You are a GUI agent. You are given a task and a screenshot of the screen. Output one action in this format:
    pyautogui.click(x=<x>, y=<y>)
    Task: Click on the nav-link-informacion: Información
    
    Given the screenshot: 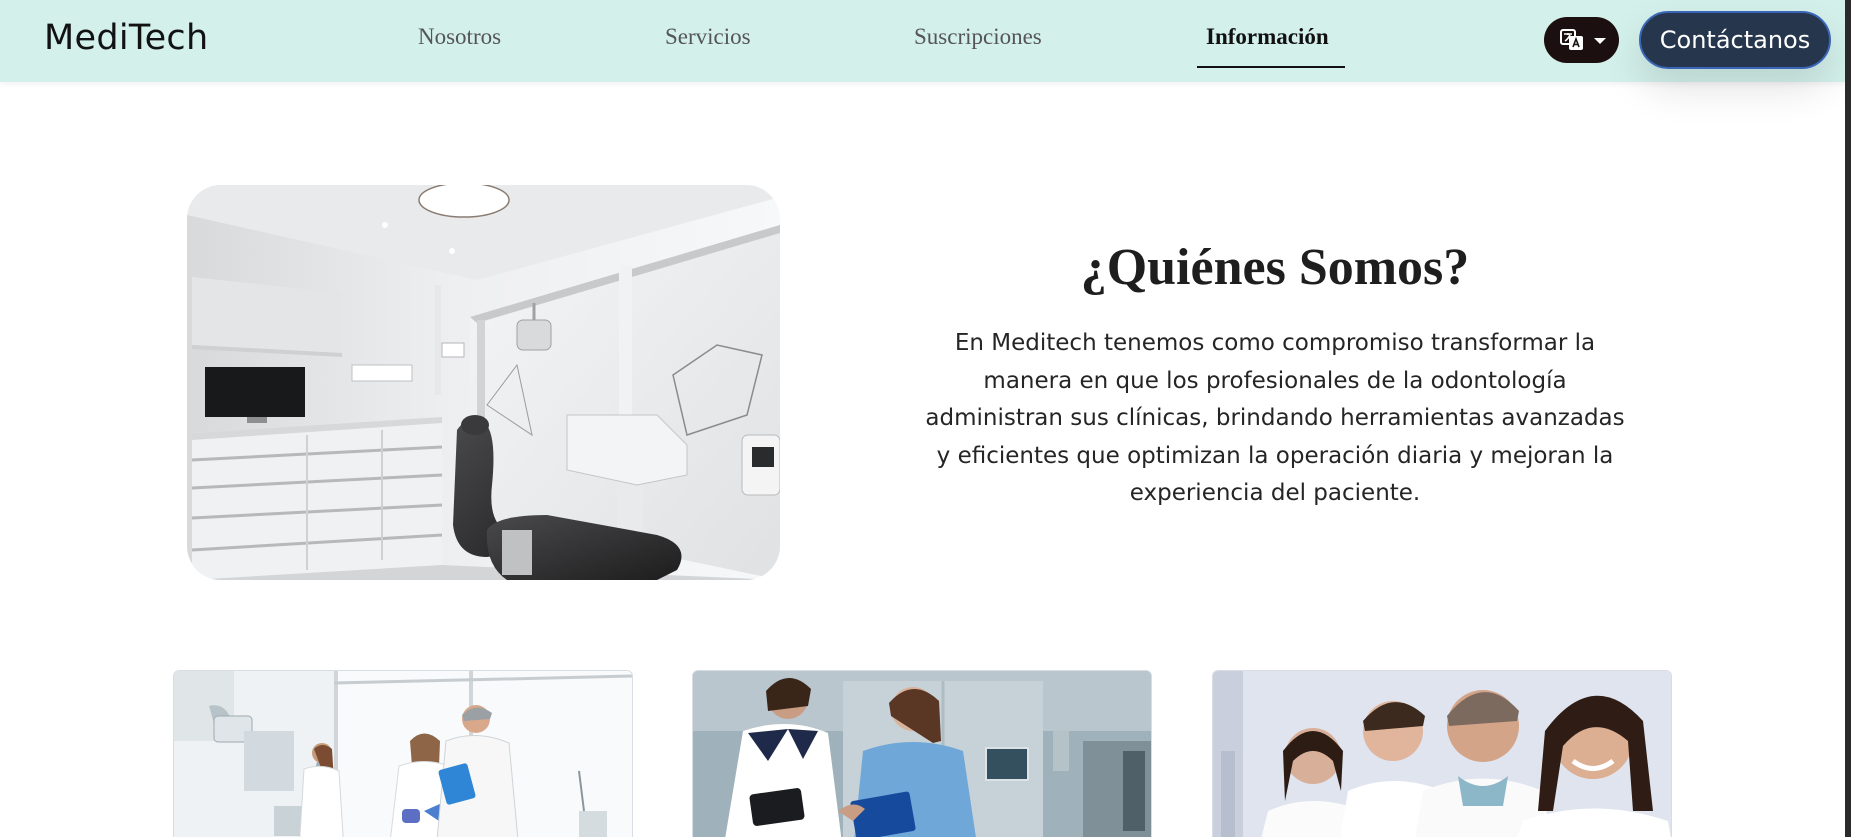 What is the action you would take?
    pyautogui.click(x=1267, y=37)
    